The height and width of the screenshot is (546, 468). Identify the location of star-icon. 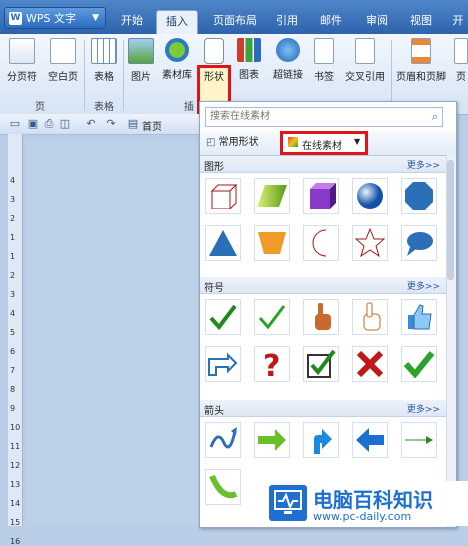
(370, 243).